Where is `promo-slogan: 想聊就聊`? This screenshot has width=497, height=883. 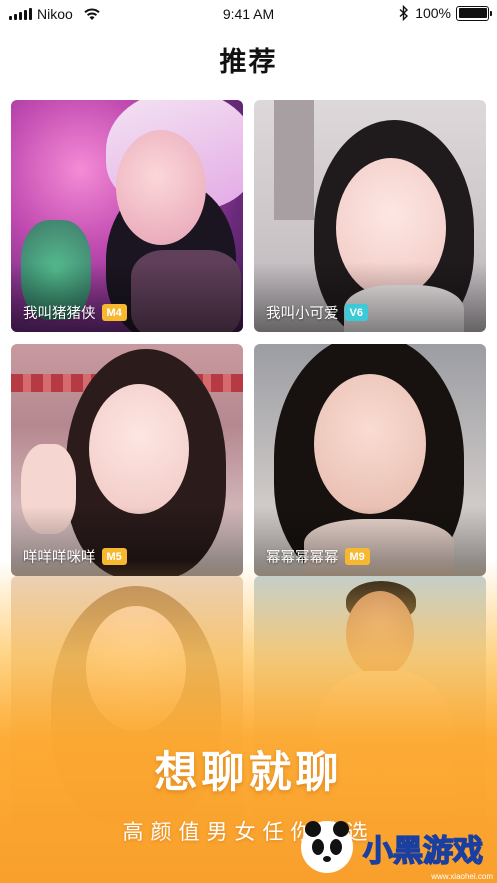 promo-slogan: 想聊就聊 is located at coordinates (248, 773).